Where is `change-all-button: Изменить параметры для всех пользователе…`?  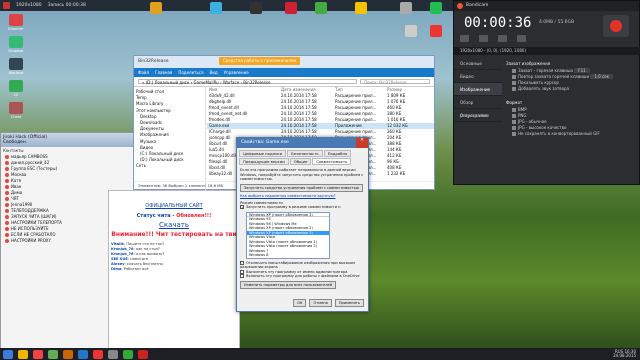
change-all-button: Изменить параметры для всех пользователе… is located at coordinates (288, 284).